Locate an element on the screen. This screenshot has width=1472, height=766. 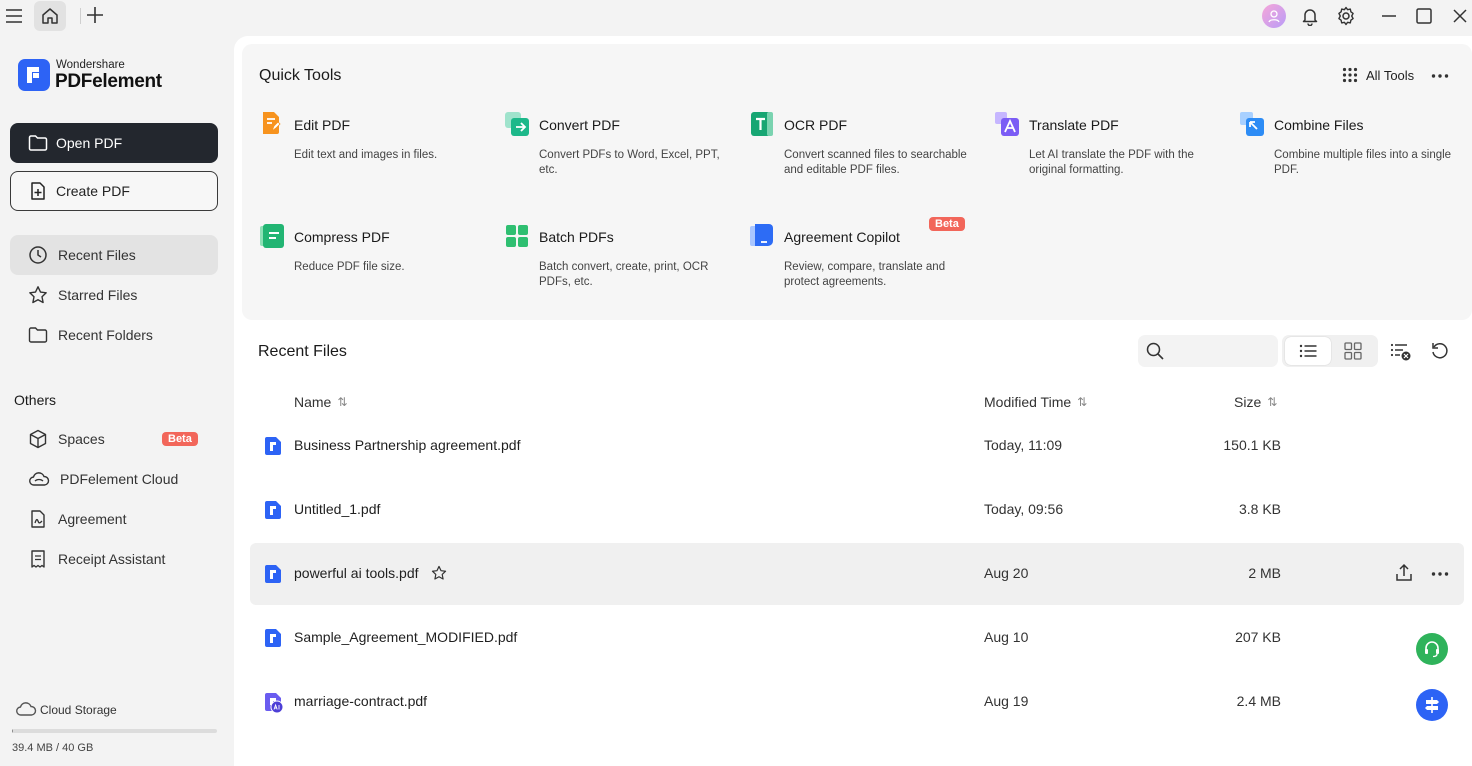
home-tab is located at coordinates (50, 16).